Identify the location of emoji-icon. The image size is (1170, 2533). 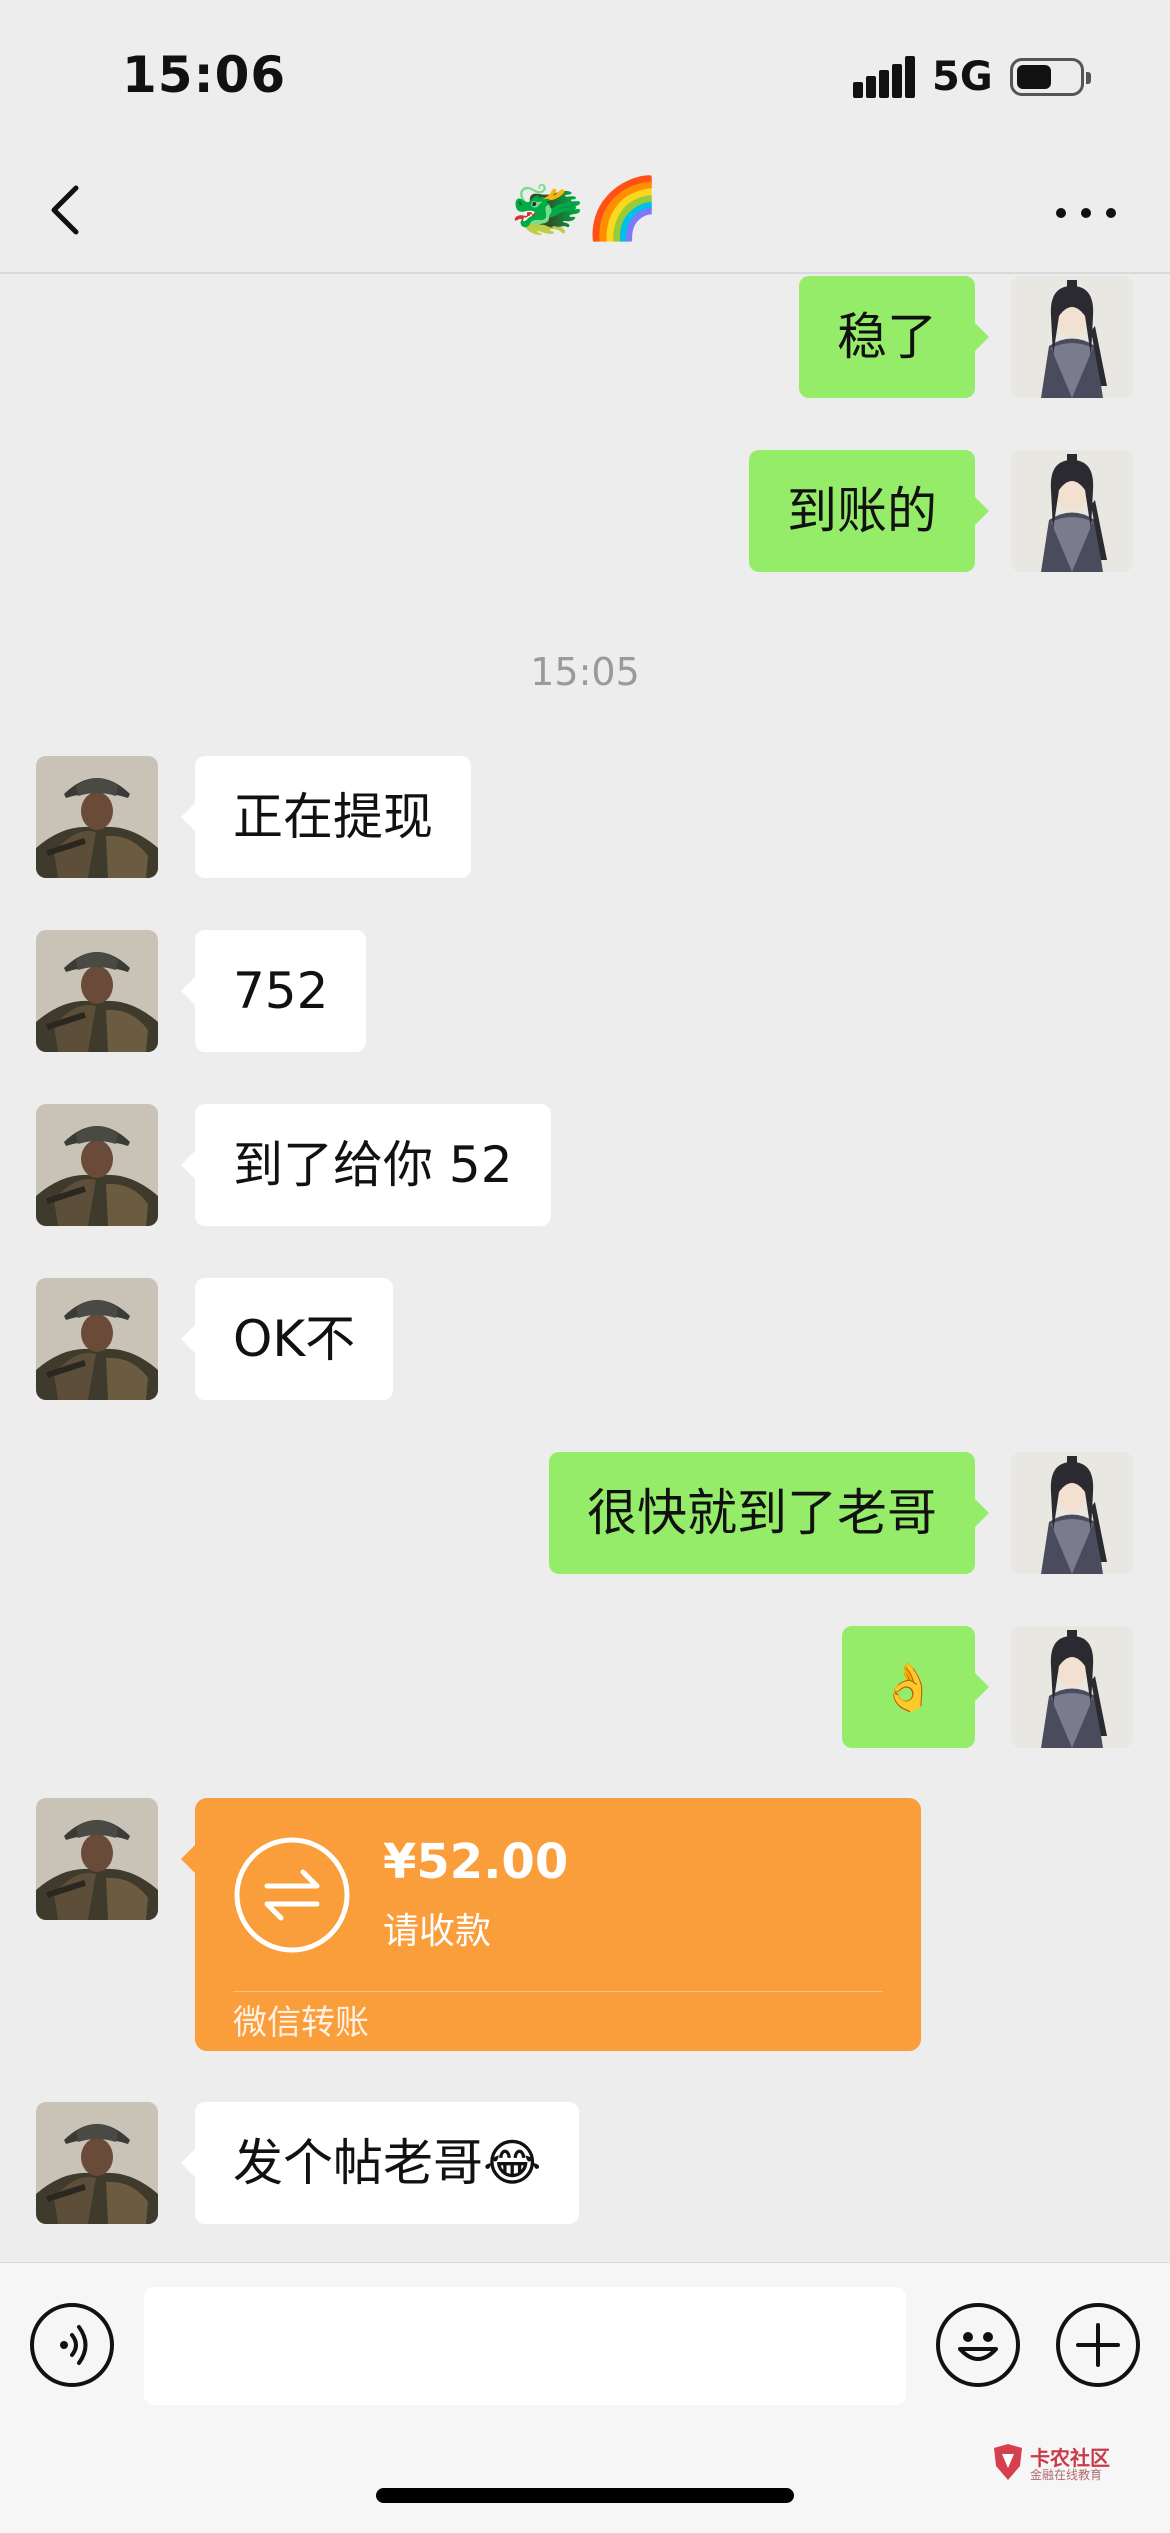
(978, 2346).